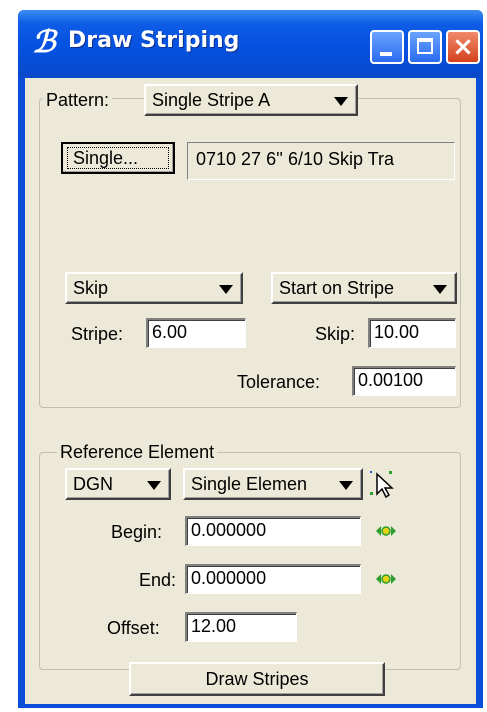 Image resolution: width=487 pixels, height=712 pixels. Describe the element at coordinates (386, 531) in the screenshot. I see `locate-begin-icon` at that location.